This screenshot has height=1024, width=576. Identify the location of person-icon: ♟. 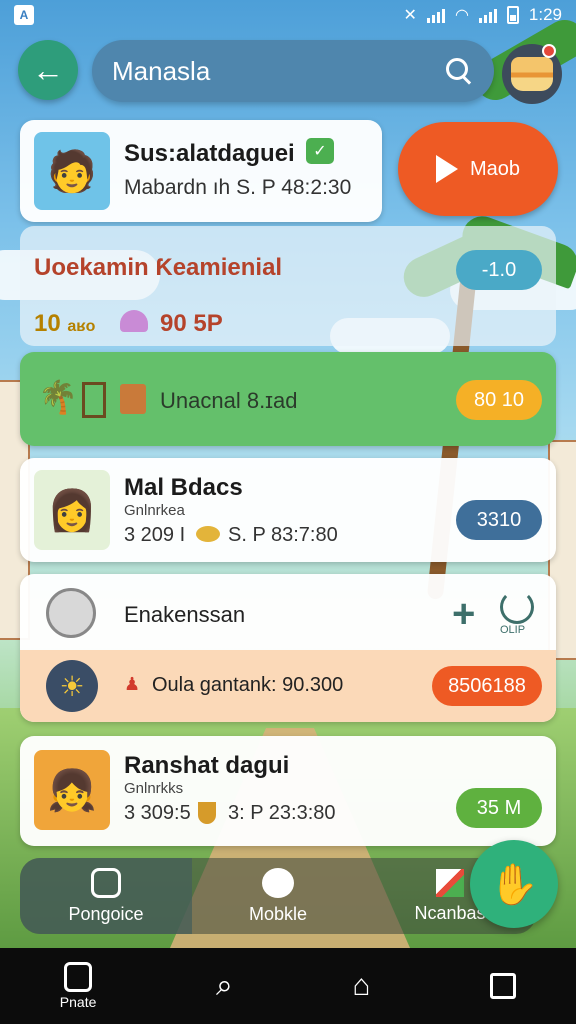
(132, 684).